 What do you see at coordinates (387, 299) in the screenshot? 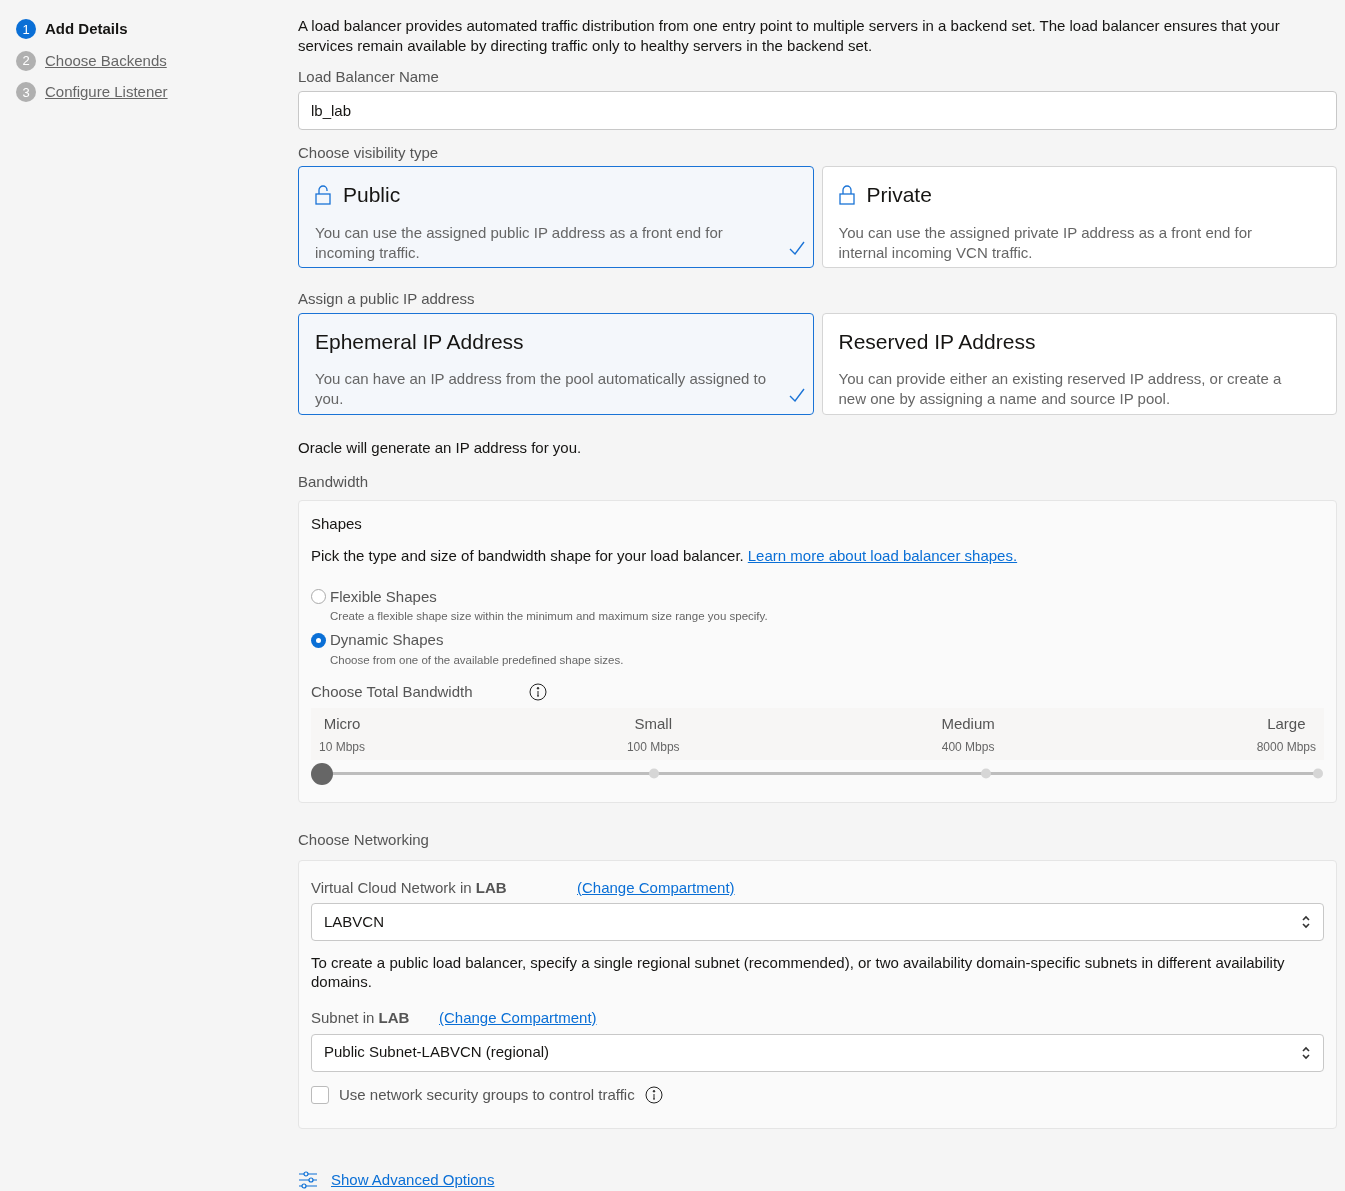
I see `section-label: Assign a public IP address` at bounding box center [387, 299].